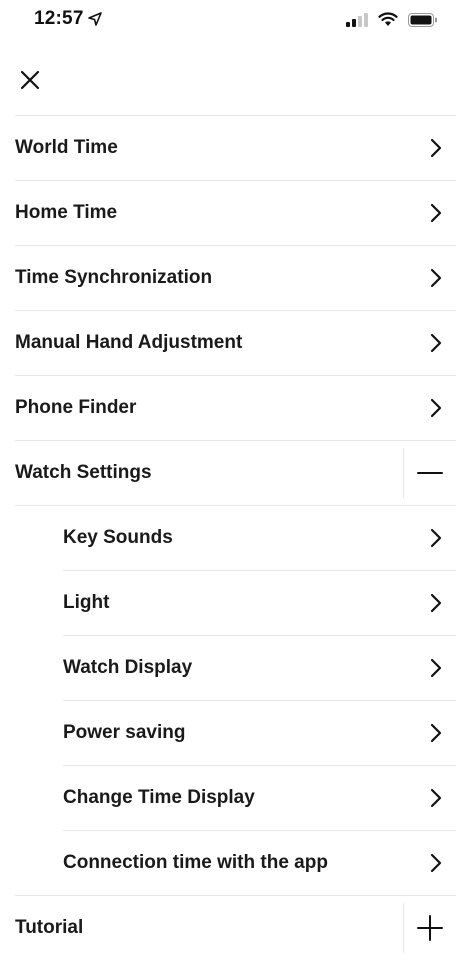  I want to click on menu-item-label: World Time, so click(66, 147).